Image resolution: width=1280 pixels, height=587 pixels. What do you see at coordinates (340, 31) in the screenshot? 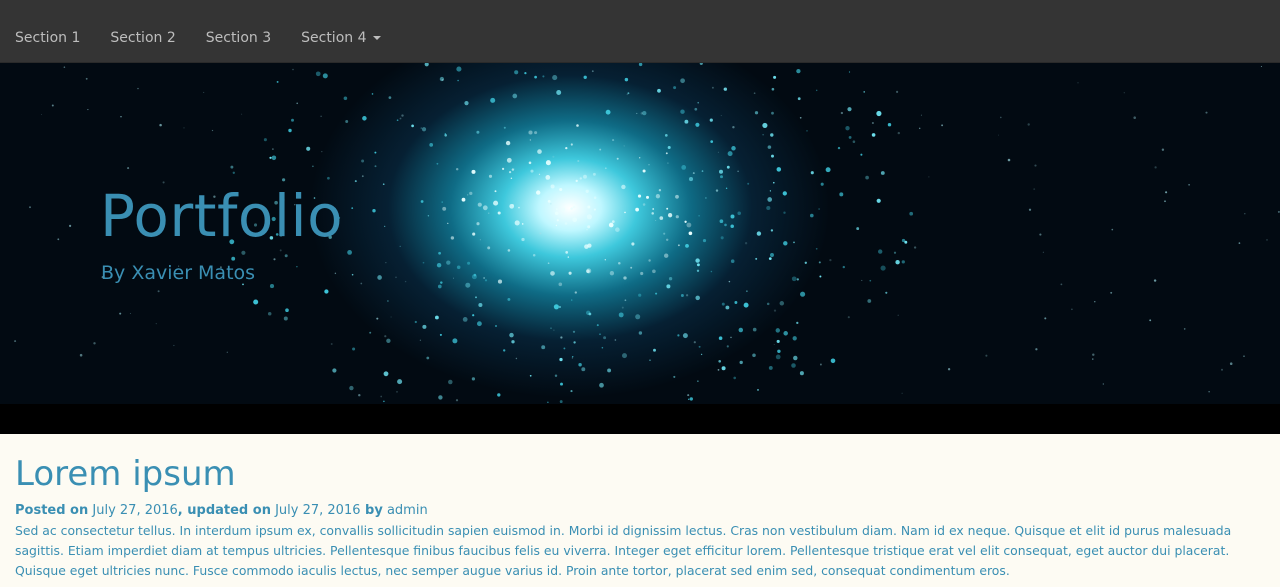
I see `nav-item-section-4-dropdown: Section 4` at bounding box center [340, 31].